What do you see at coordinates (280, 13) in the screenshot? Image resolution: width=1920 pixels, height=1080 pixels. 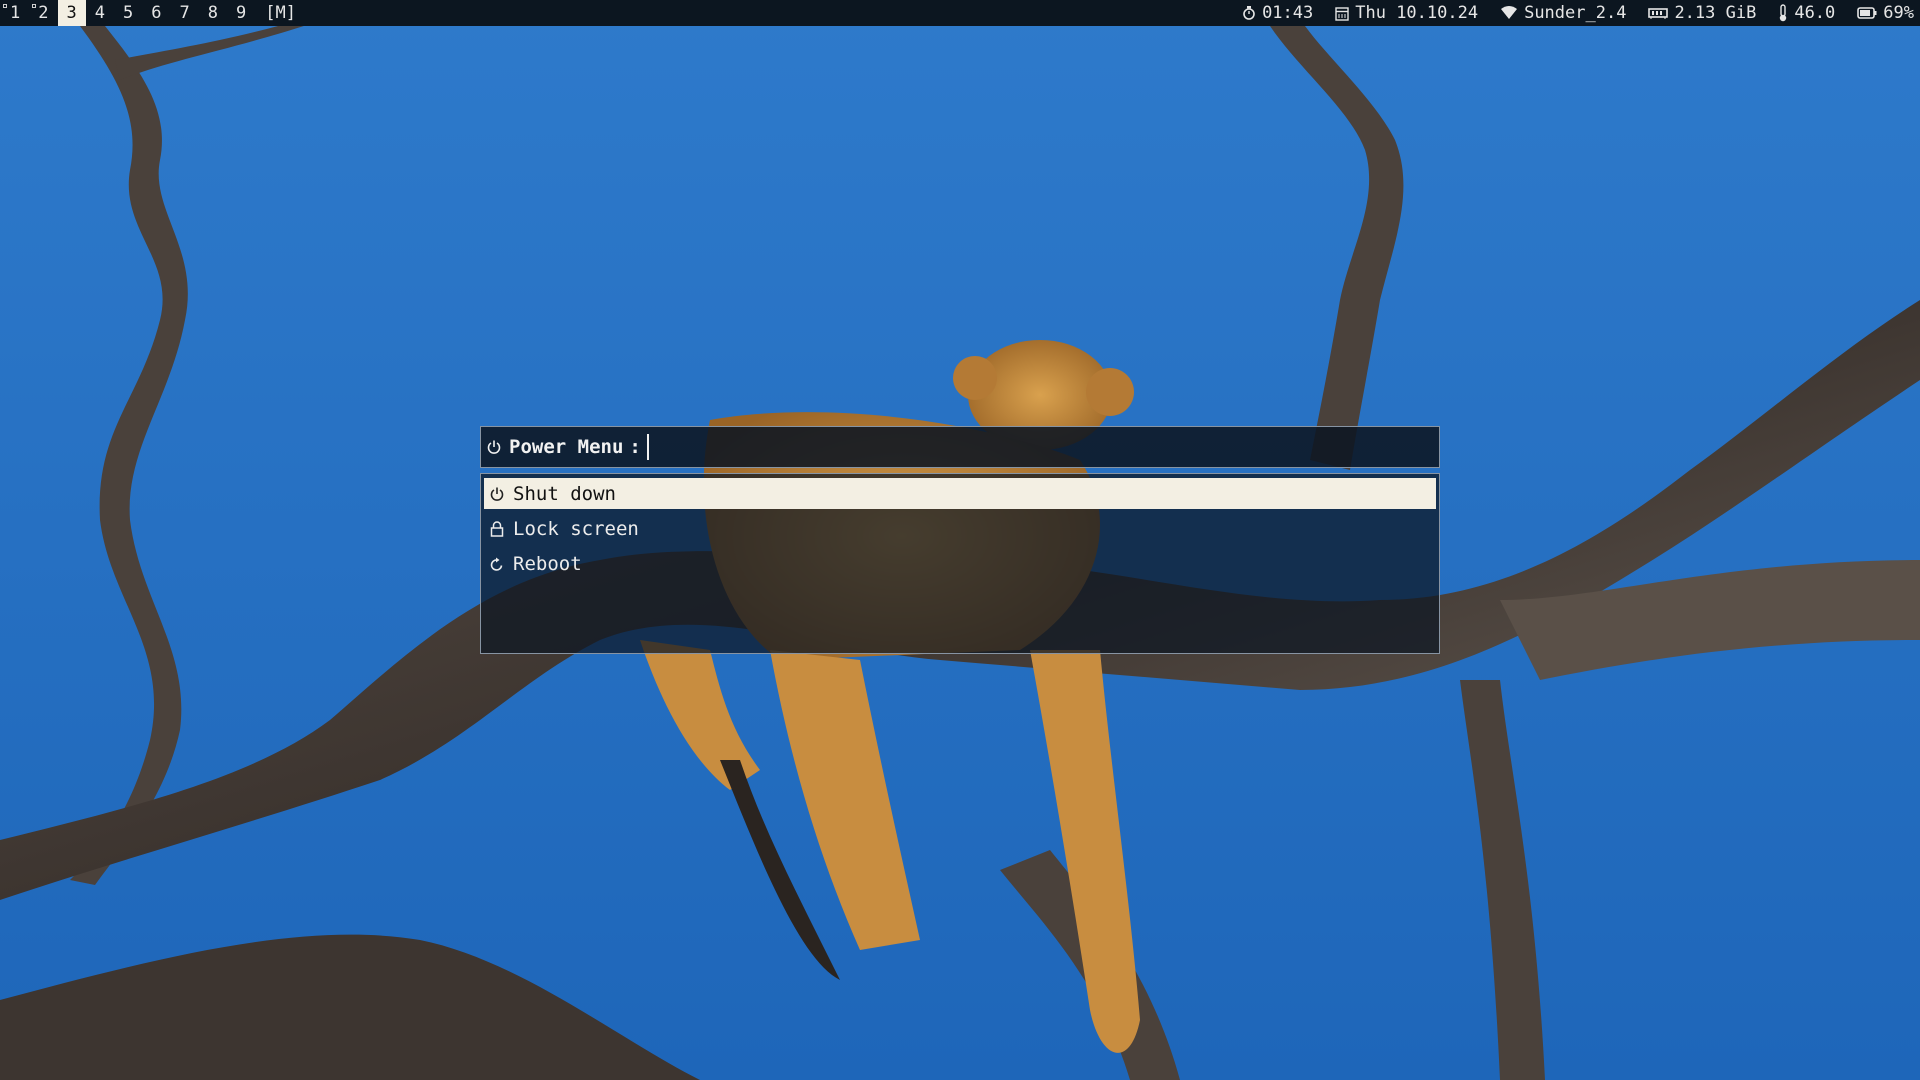 I see `layout-indicator: [M]` at bounding box center [280, 13].